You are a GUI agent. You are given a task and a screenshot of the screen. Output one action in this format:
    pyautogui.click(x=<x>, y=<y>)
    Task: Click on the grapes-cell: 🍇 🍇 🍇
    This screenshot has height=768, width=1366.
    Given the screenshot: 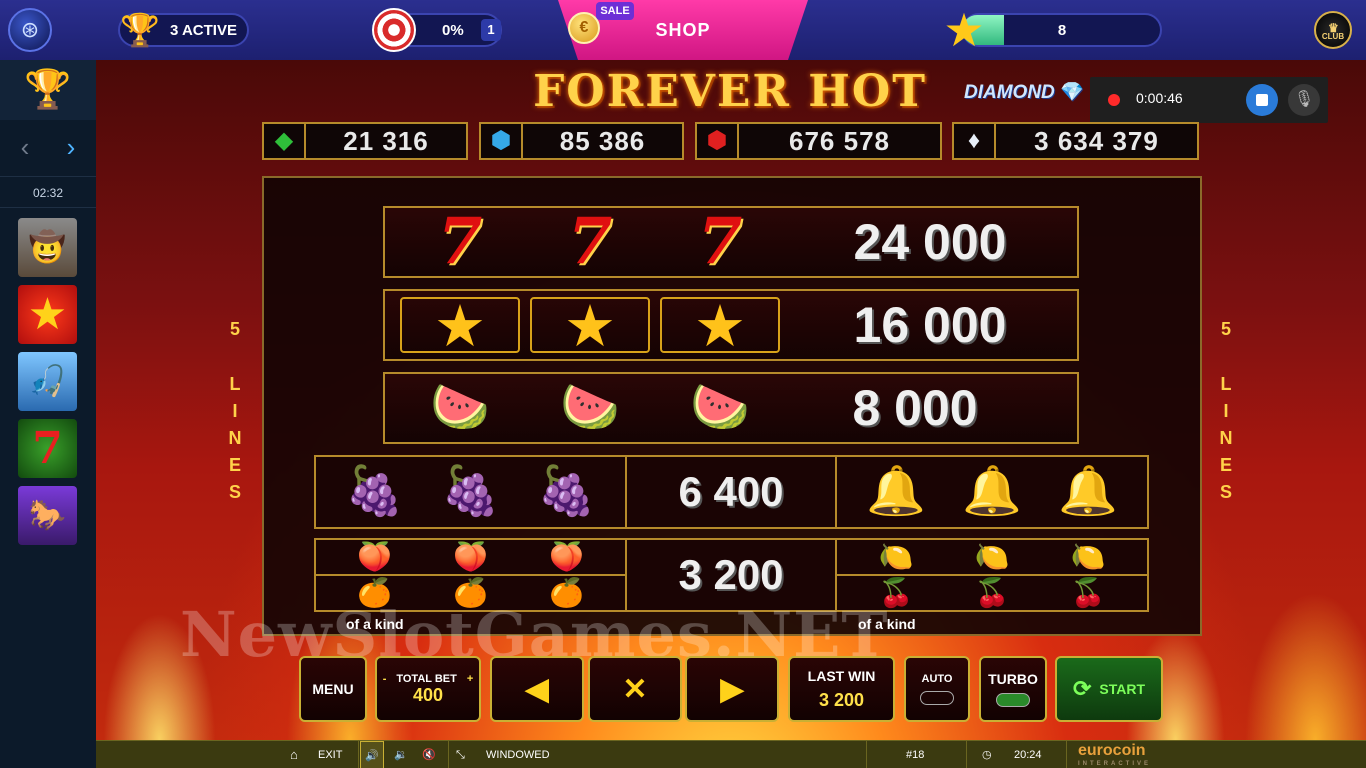 What is the action you would take?
    pyautogui.click(x=470, y=492)
    